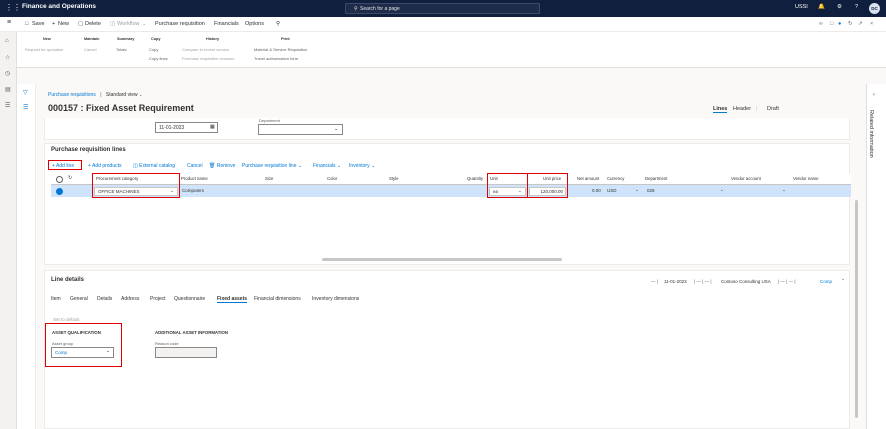 Image resolution: width=886 pixels, height=429 pixels. Describe the element at coordinates (276, 58) in the screenshot. I see `travel-authorization-button: Travel authorization form` at that location.